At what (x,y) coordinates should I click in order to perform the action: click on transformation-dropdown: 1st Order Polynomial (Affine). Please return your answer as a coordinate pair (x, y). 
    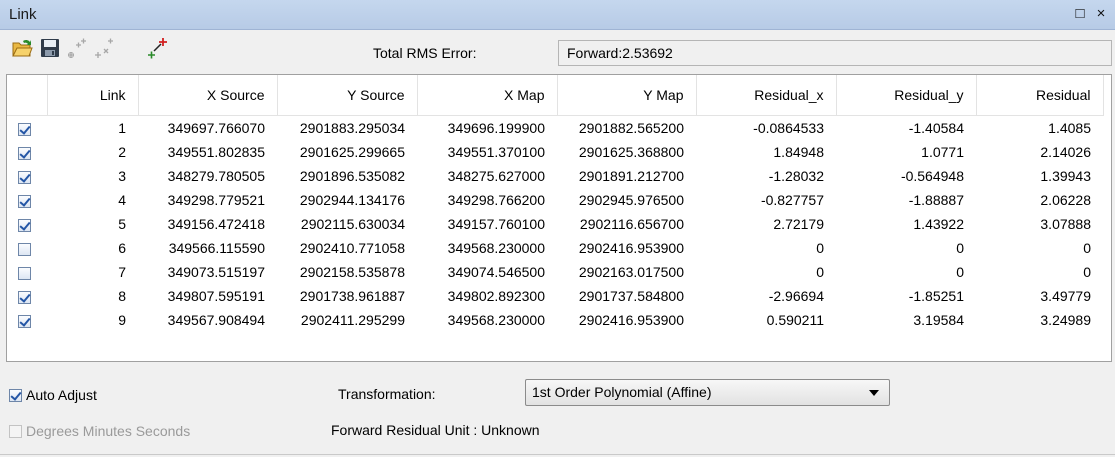
    Looking at the image, I should click on (707, 392).